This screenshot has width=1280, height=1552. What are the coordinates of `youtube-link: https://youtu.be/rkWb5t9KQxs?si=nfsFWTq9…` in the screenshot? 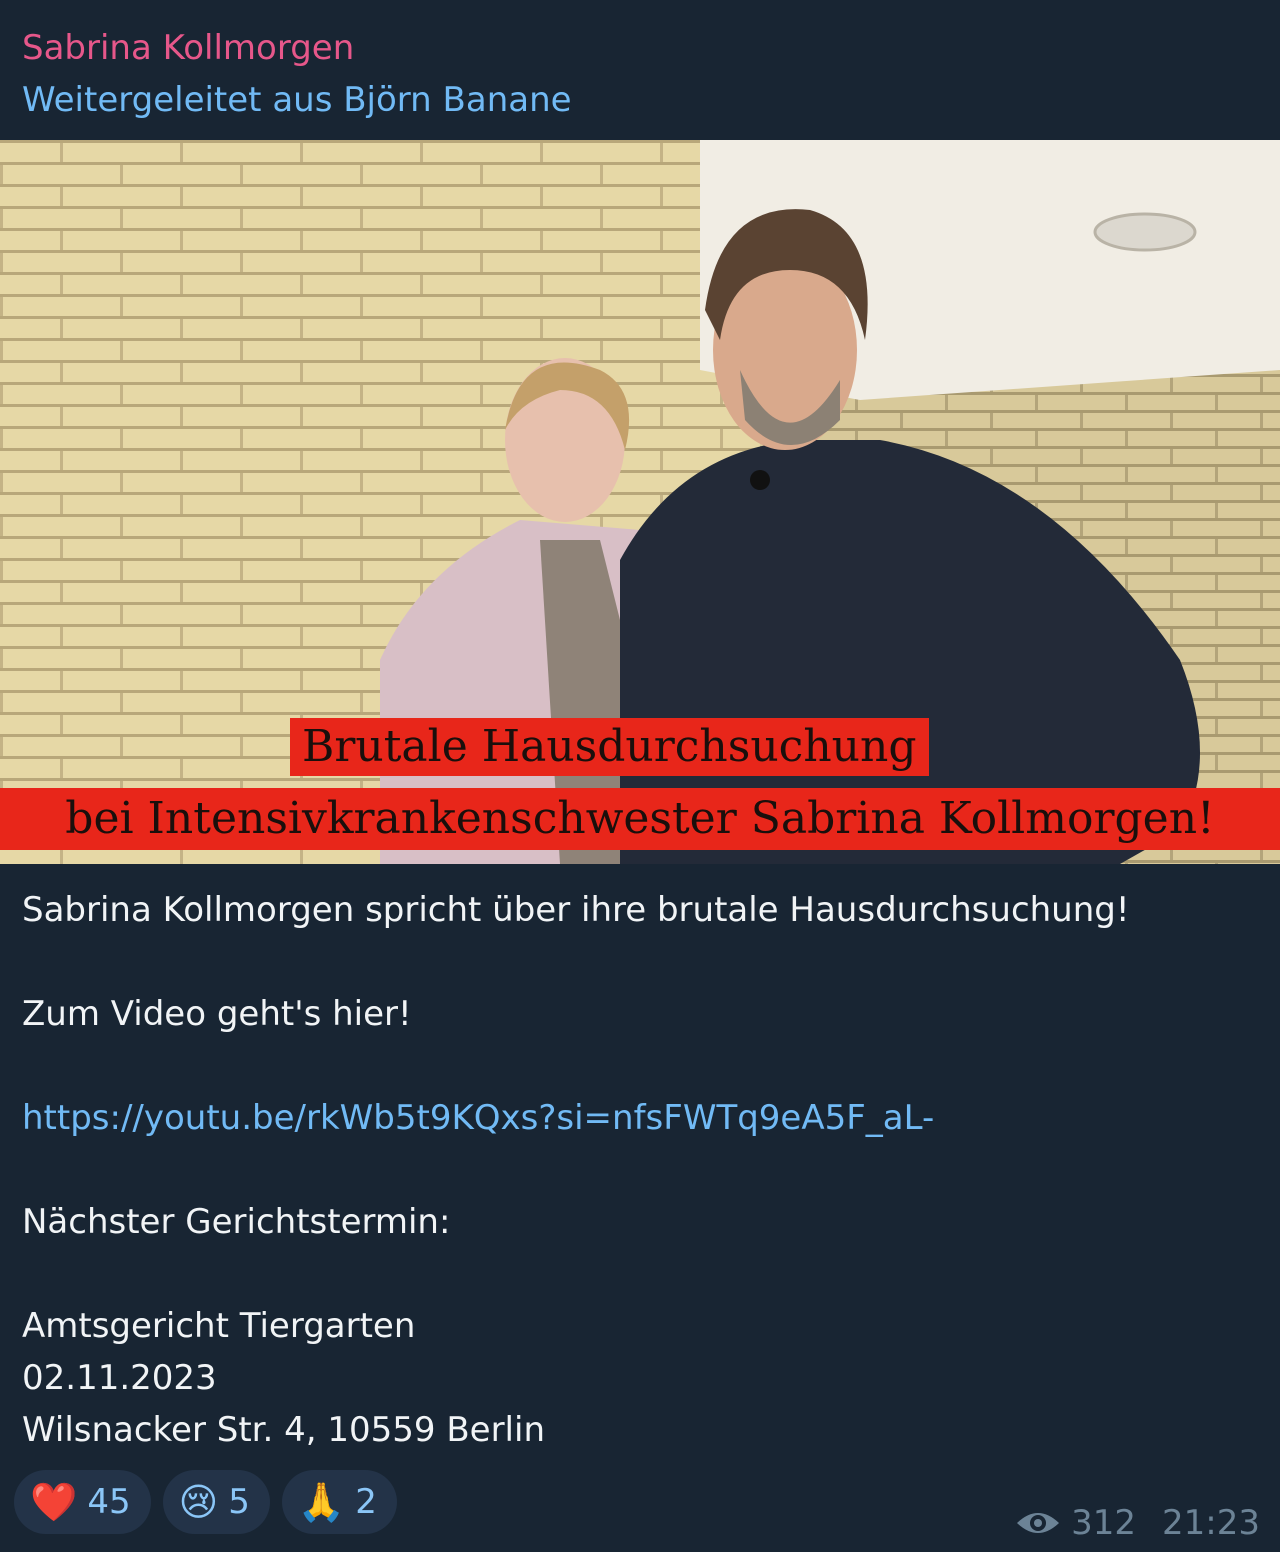 It's located at (640, 1118).